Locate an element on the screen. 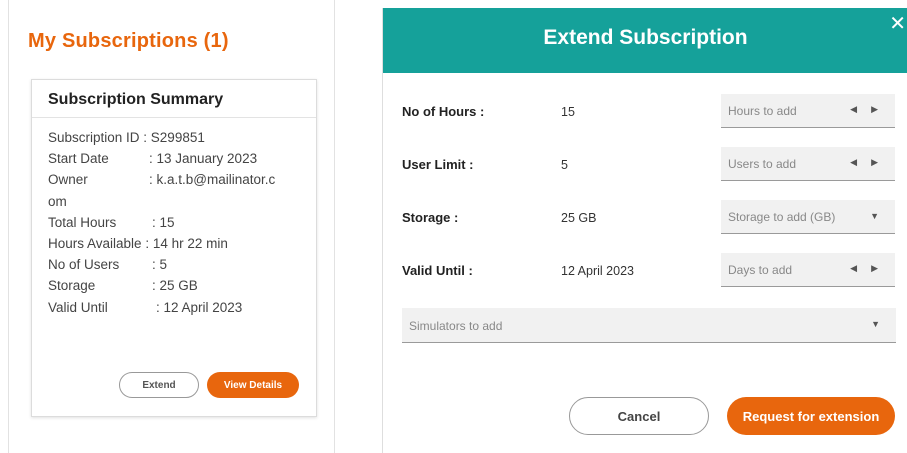 The image size is (907, 453). view-details-button: View Details is located at coordinates (253, 385).